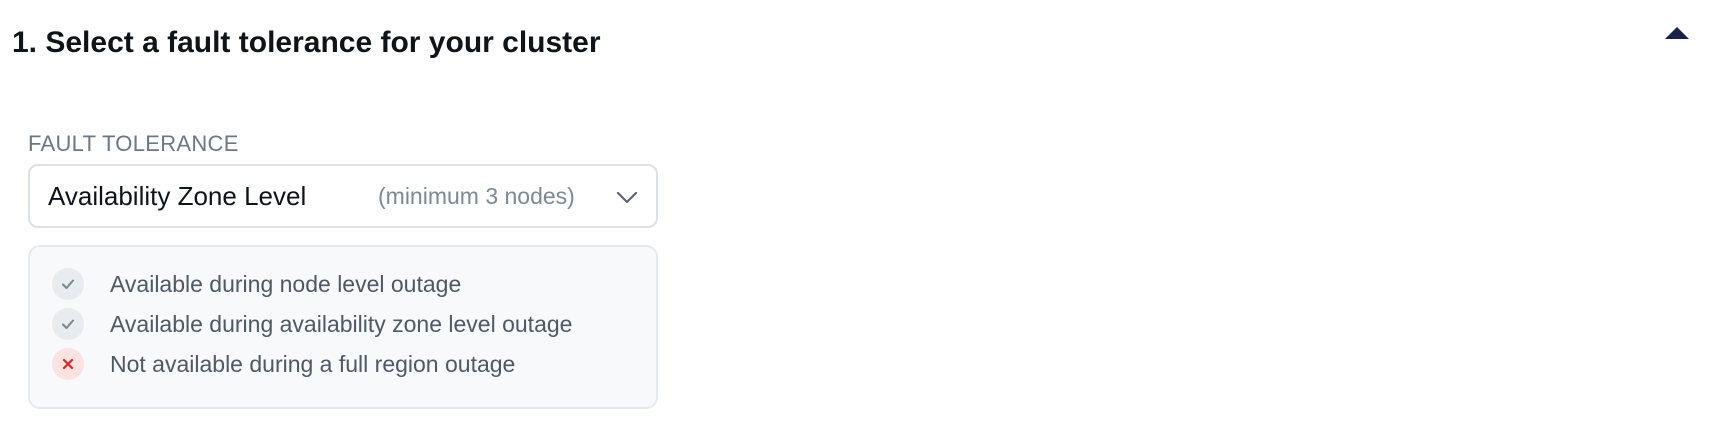  I want to click on collapse-toggle-button, so click(1677, 33).